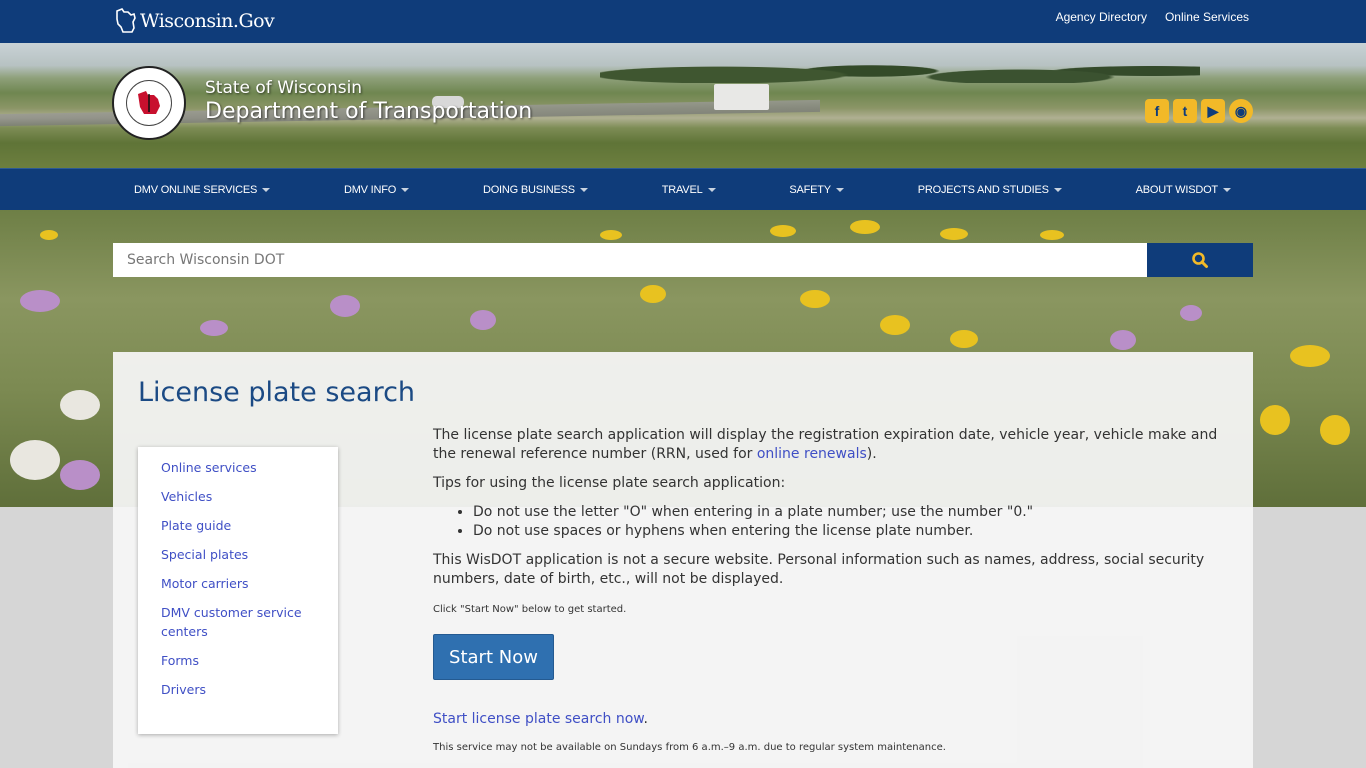 This screenshot has height=768, width=1366. What do you see at coordinates (833, 719) in the screenshot?
I see `start-link-paragraph: Start license plate search now.` at bounding box center [833, 719].